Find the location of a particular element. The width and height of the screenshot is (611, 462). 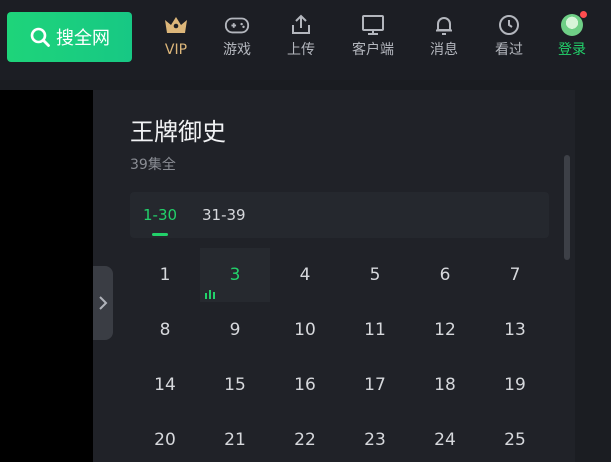

episode-number: 8 is located at coordinates (165, 330).